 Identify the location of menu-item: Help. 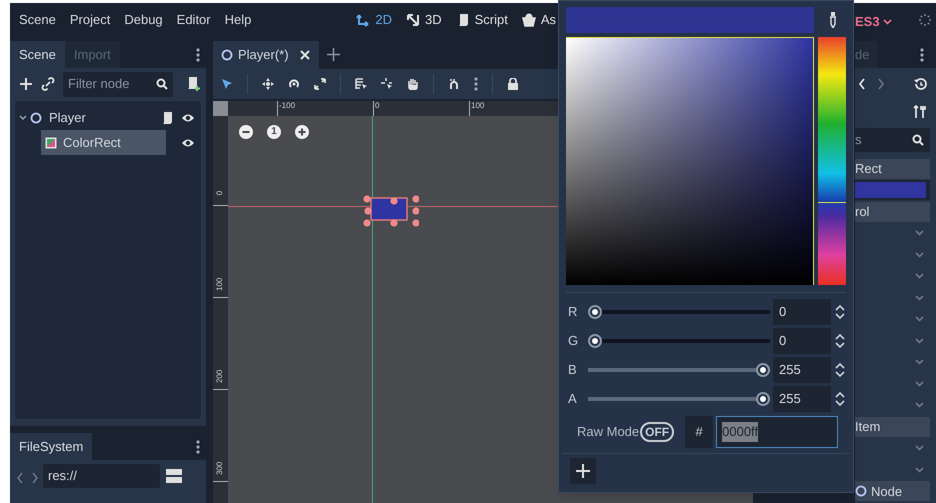
(238, 20).